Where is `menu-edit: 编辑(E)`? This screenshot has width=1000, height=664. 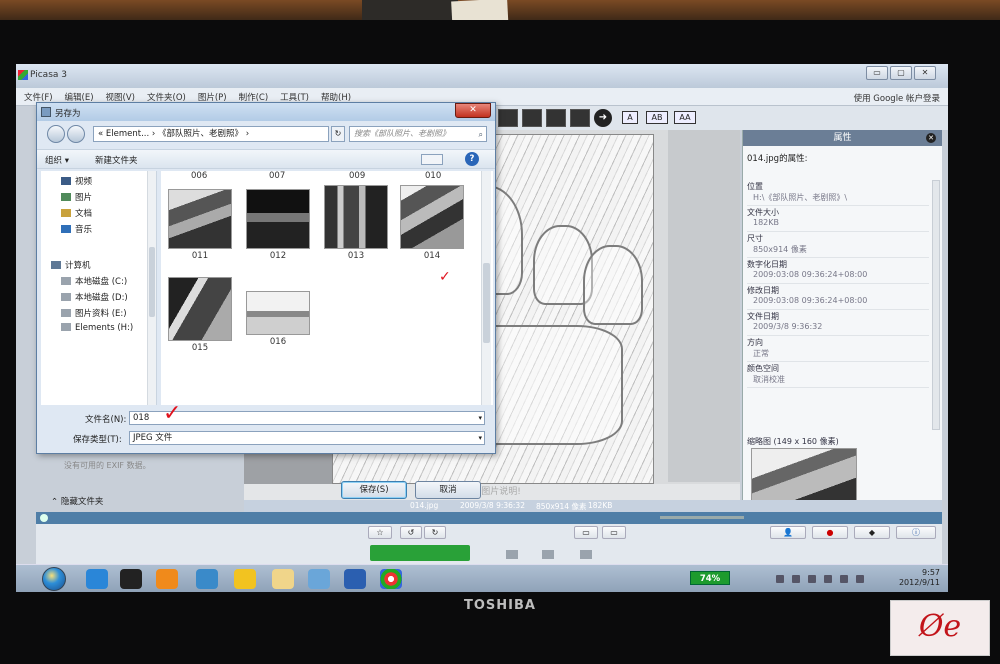
menu-edit: 编辑(E) is located at coordinates (77, 95).